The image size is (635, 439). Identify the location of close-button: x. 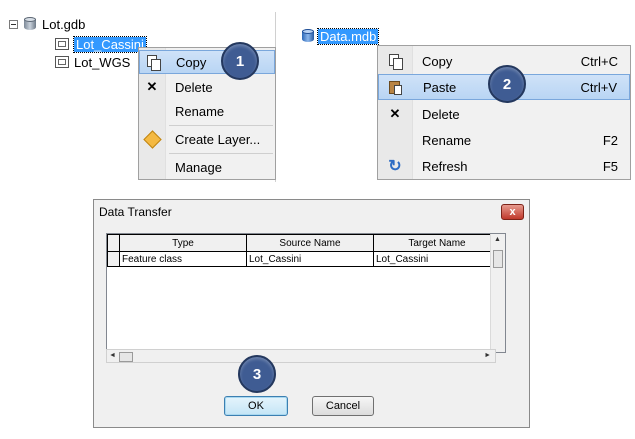
(512, 212).